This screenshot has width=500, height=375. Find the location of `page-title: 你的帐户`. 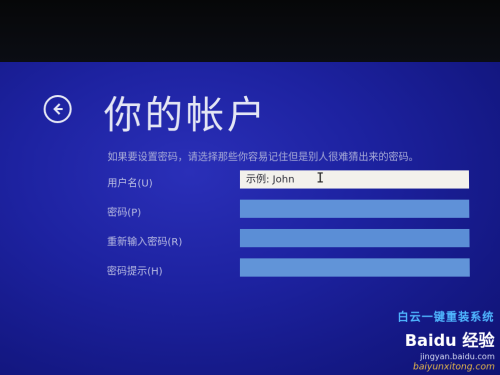

page-title: 你的帐户 is located at coordinates (186, 115).